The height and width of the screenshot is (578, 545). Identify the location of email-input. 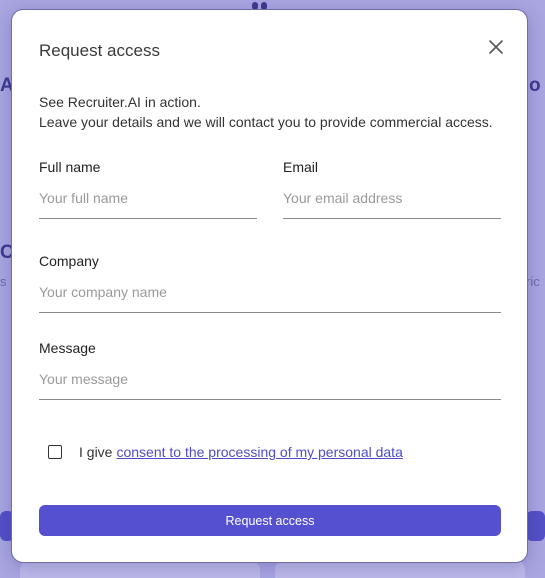
(392, 204).